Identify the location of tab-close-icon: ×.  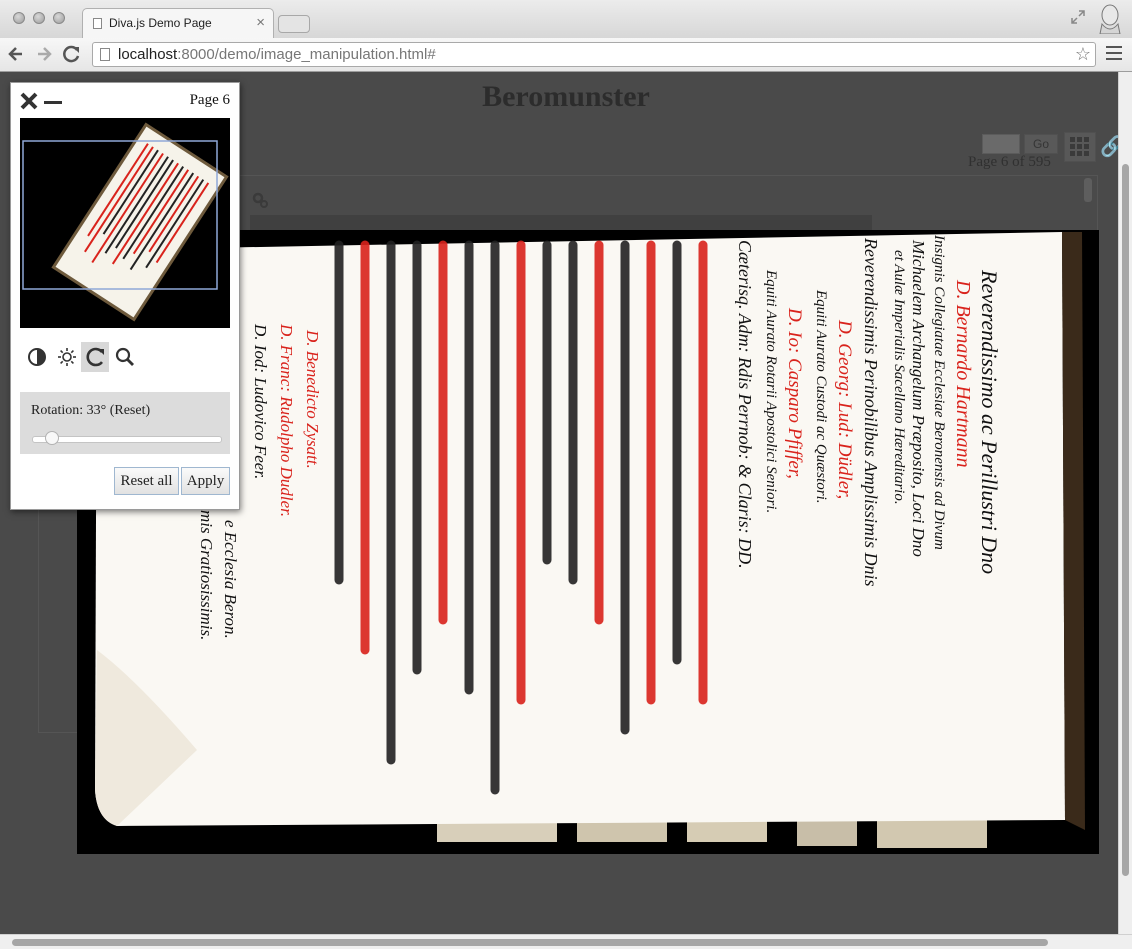
(260, 22).